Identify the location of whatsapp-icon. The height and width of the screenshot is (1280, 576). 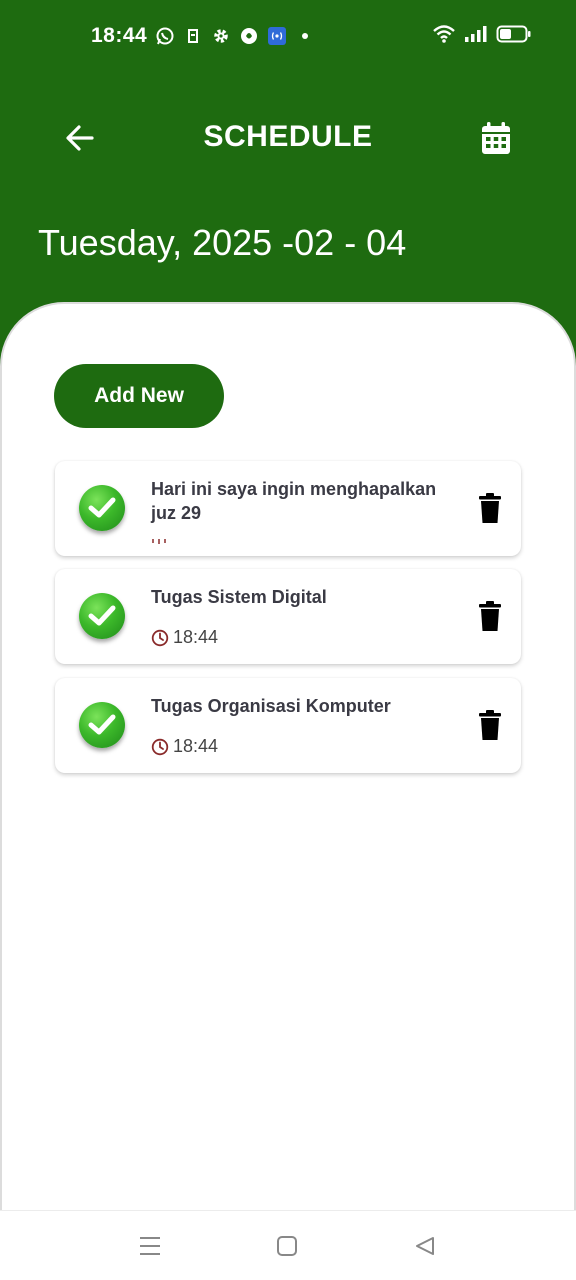
(165, 36).